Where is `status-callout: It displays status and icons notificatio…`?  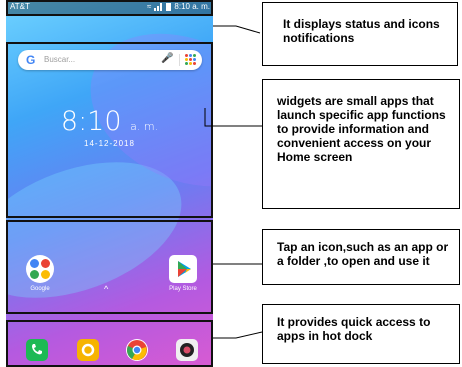
status-callout: It displays status and icons notificatio… is located at coordinates (360, 34).